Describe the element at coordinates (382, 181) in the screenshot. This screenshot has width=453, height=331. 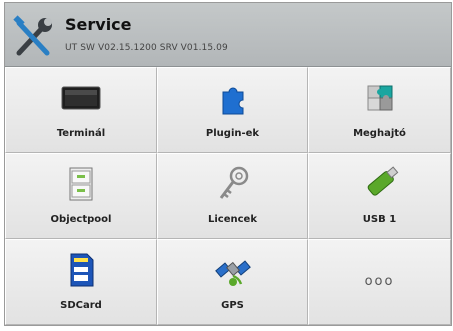
I see `usb-stick-icon` at that location.